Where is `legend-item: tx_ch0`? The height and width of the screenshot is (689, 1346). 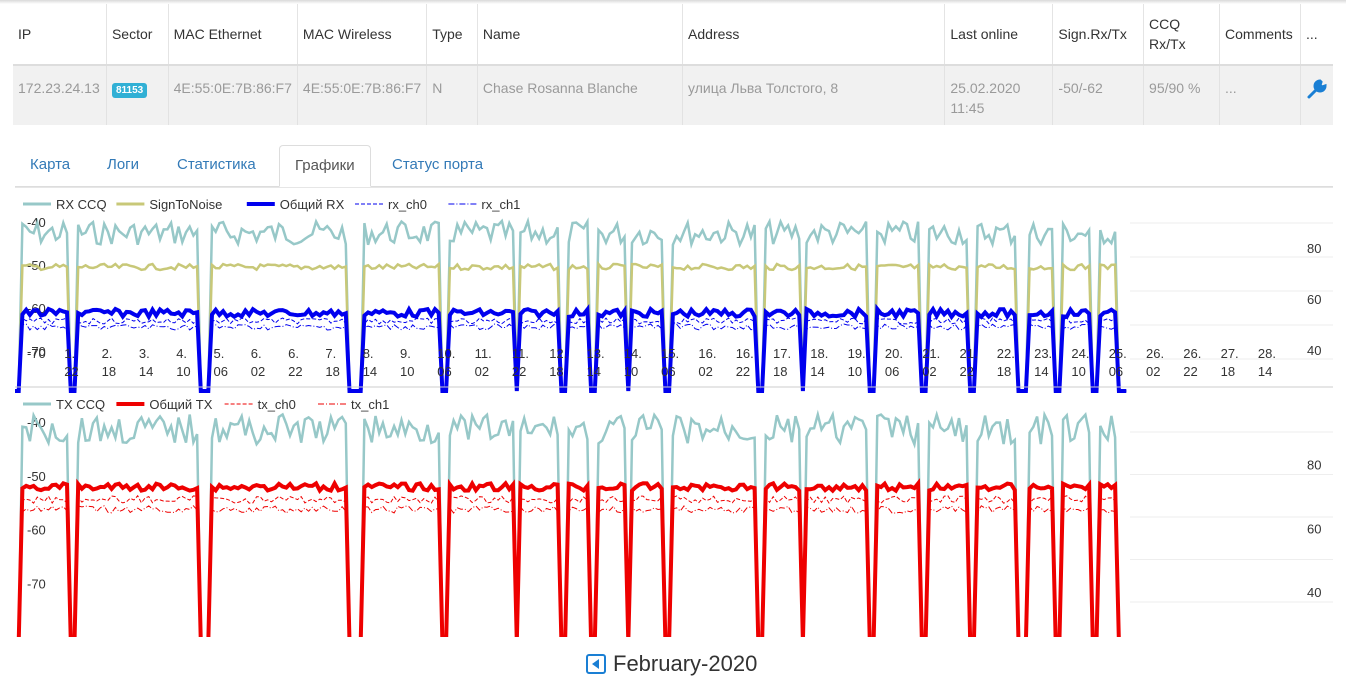 legend-item: tx_ch0 is located at coordinates (260, 404).